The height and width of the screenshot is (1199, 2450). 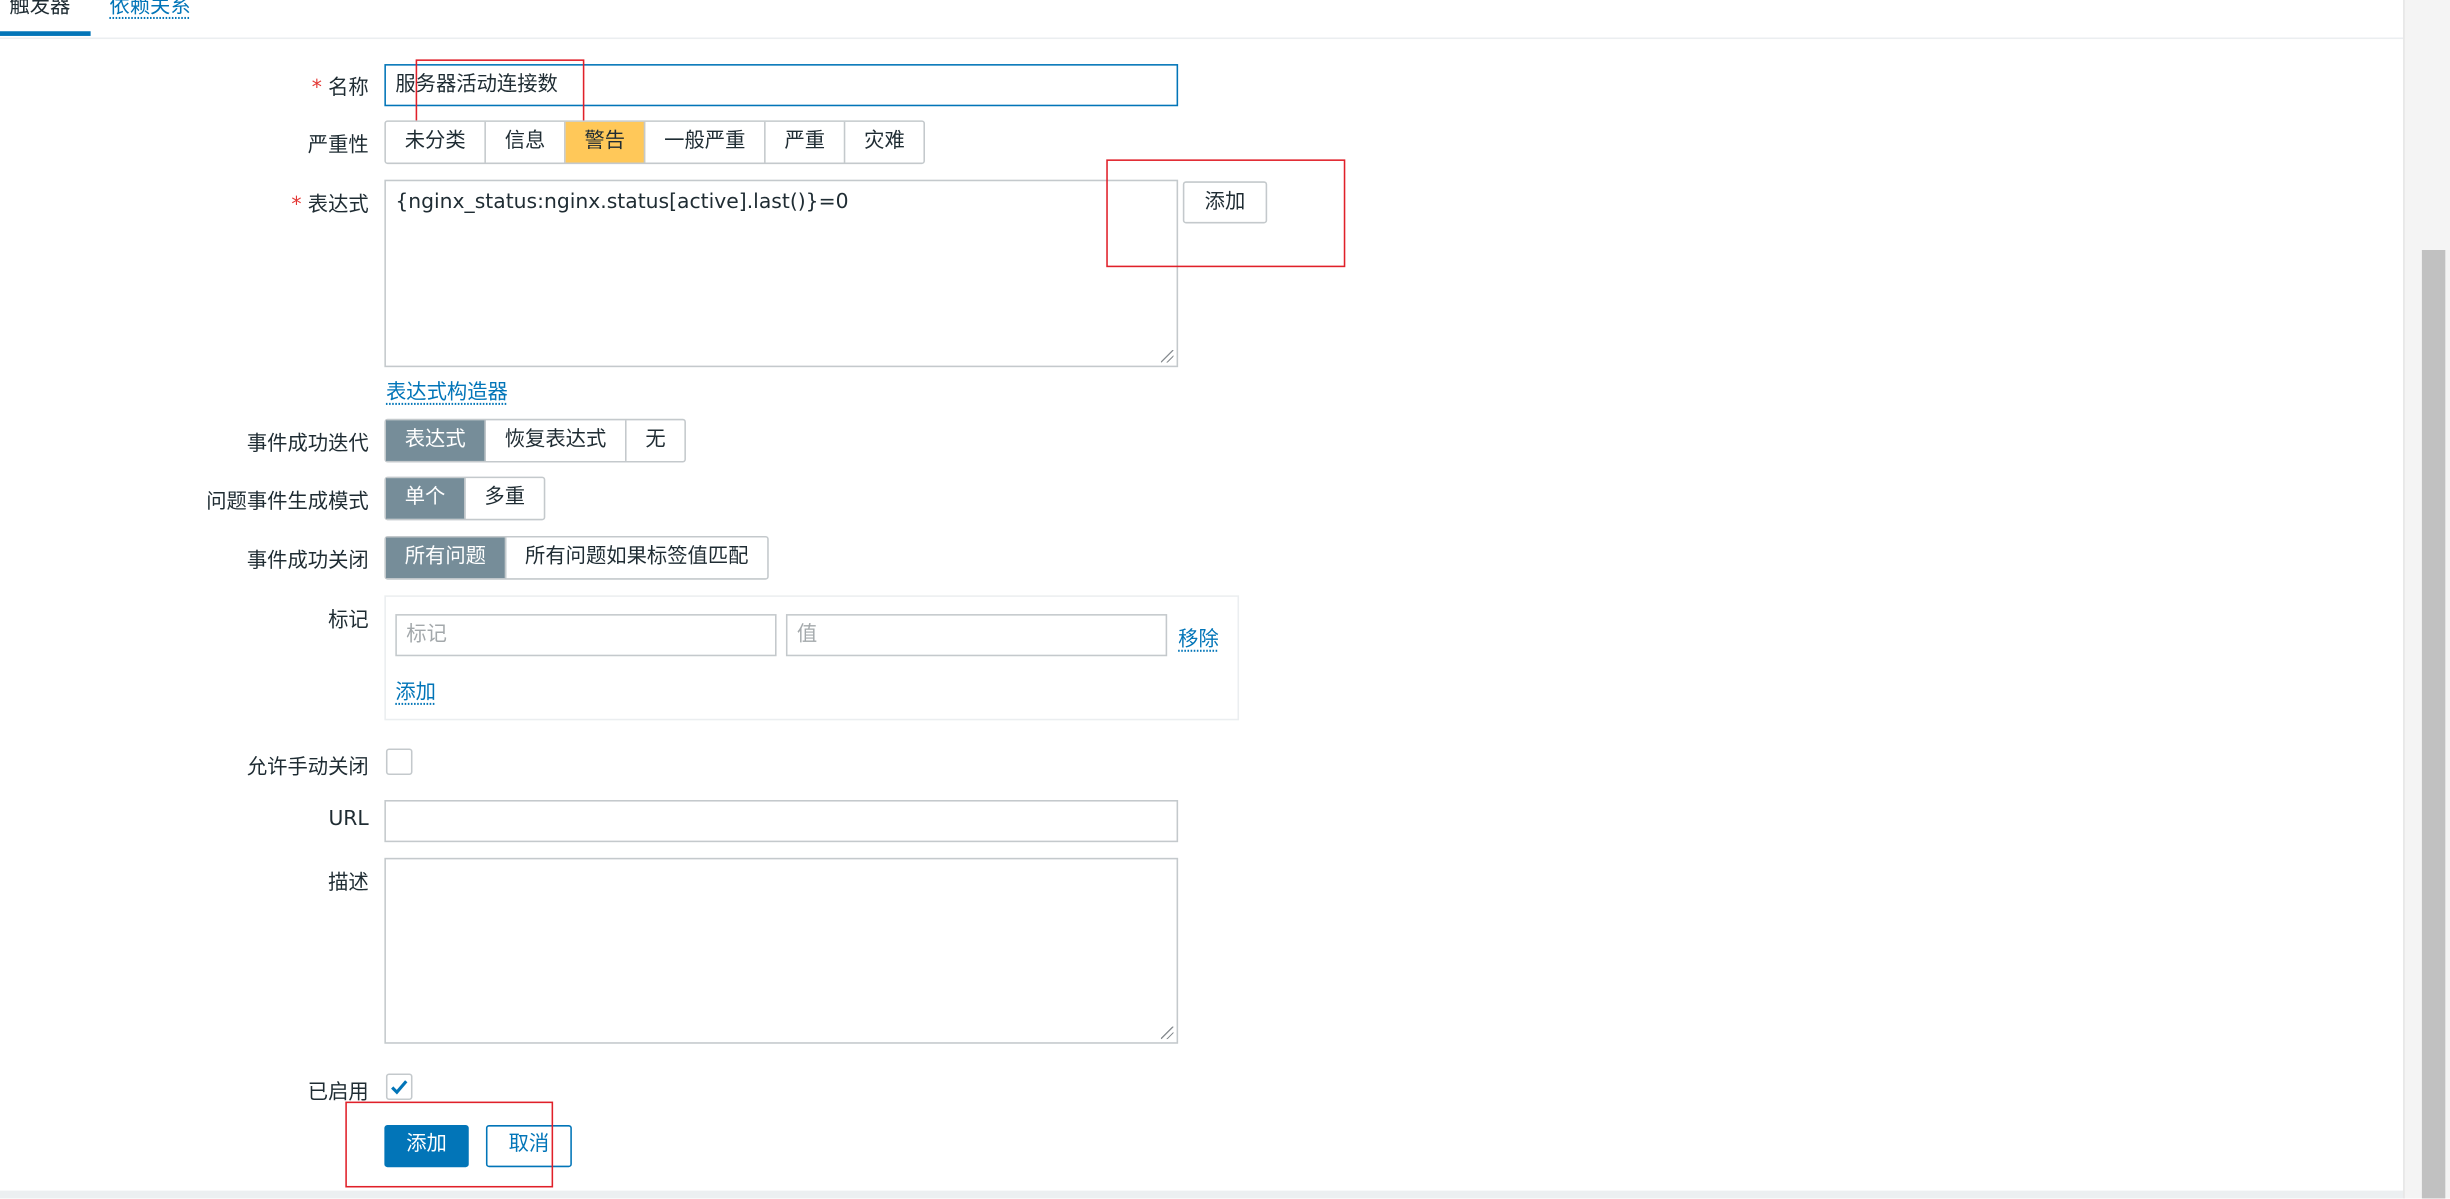 What do you see at coordinates (436, 142) in the screenshot?
I see `severity-not-classified: 未分类` at bounding box center [436, 142].